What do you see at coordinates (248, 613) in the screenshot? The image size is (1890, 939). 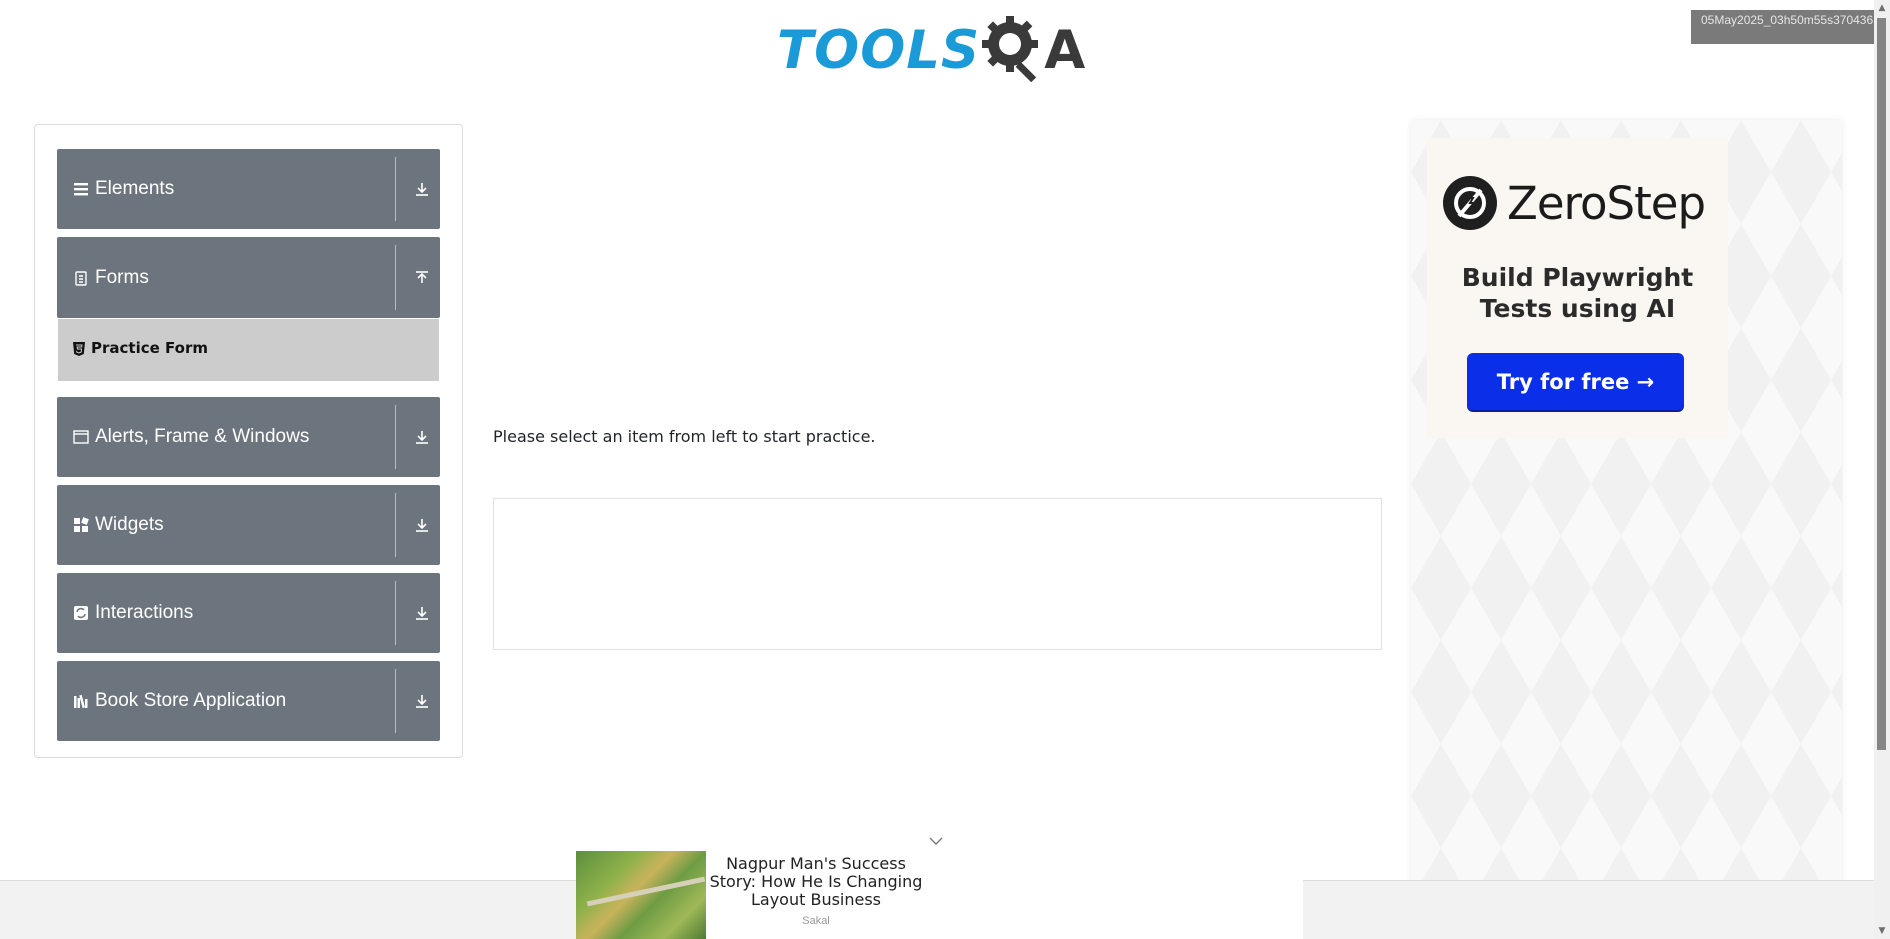 I see `sidebar-group-interactions: Interactions` at bounding box center [248, 613].